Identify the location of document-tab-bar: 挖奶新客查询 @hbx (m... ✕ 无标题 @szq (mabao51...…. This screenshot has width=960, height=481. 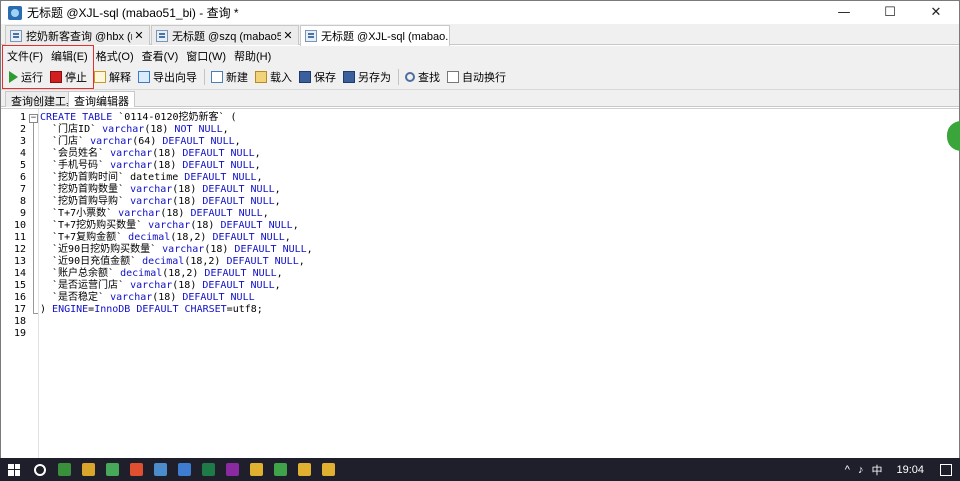
(480, 35).